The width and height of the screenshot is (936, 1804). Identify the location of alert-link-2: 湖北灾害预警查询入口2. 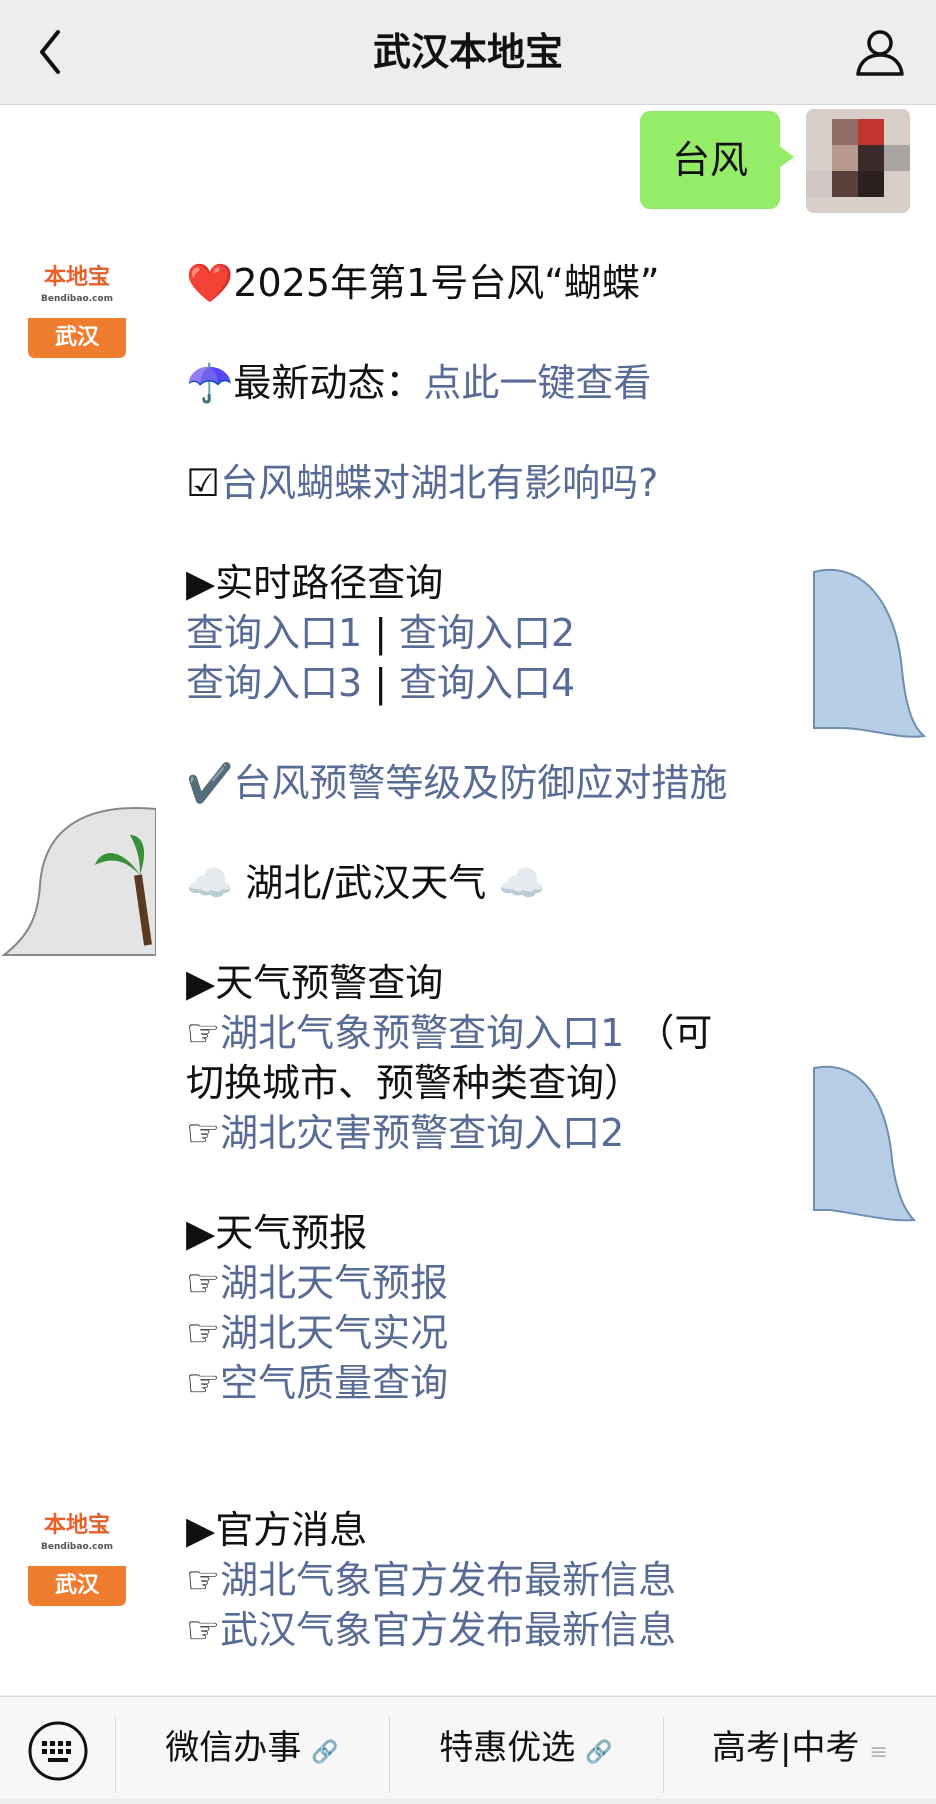
(422, 1133).